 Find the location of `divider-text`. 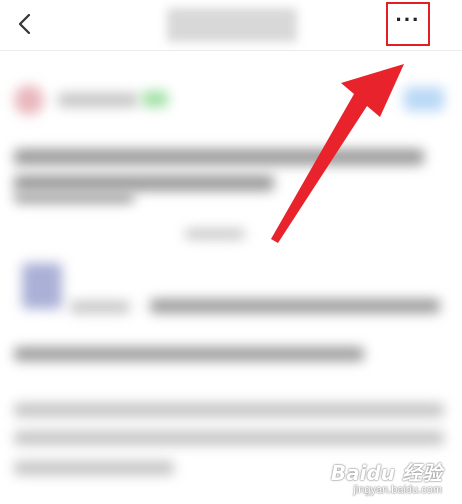

divider-text is located at coordinates (215, 234).